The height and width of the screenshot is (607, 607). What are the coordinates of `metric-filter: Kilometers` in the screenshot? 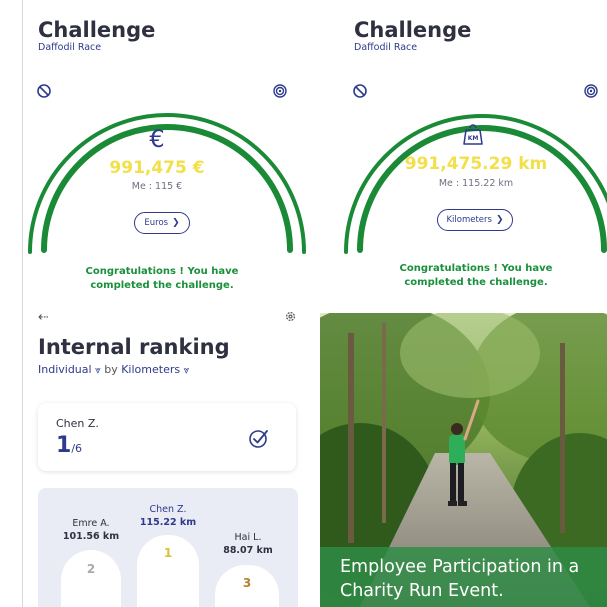 It's located at (150, 369).